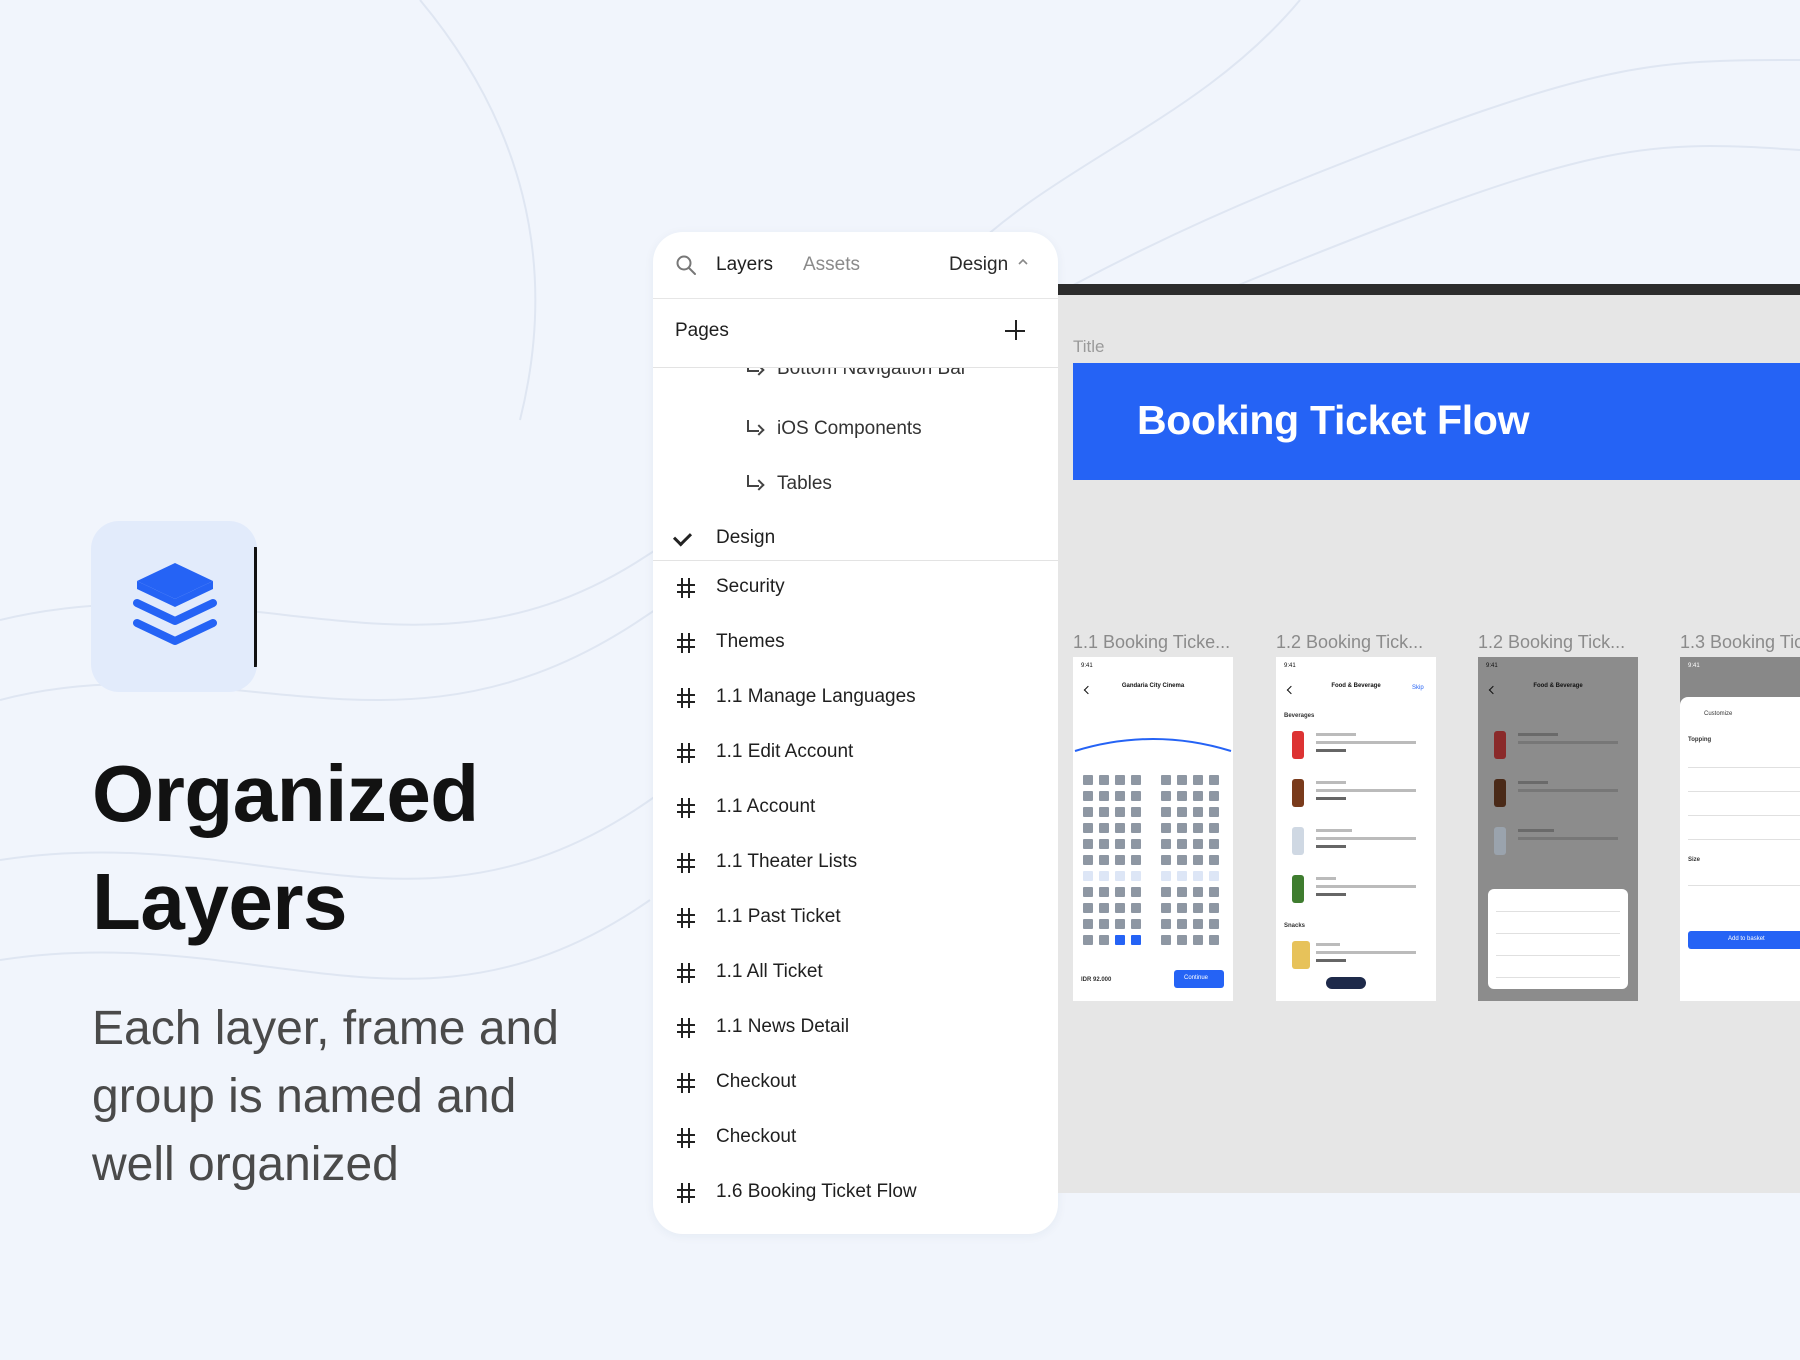 Image resolution: width=1800 pixels, height=1360 pixels. Describe the element at coordinates (1346, 983) in the screenshot. I see `menu-pill-button` at that location.